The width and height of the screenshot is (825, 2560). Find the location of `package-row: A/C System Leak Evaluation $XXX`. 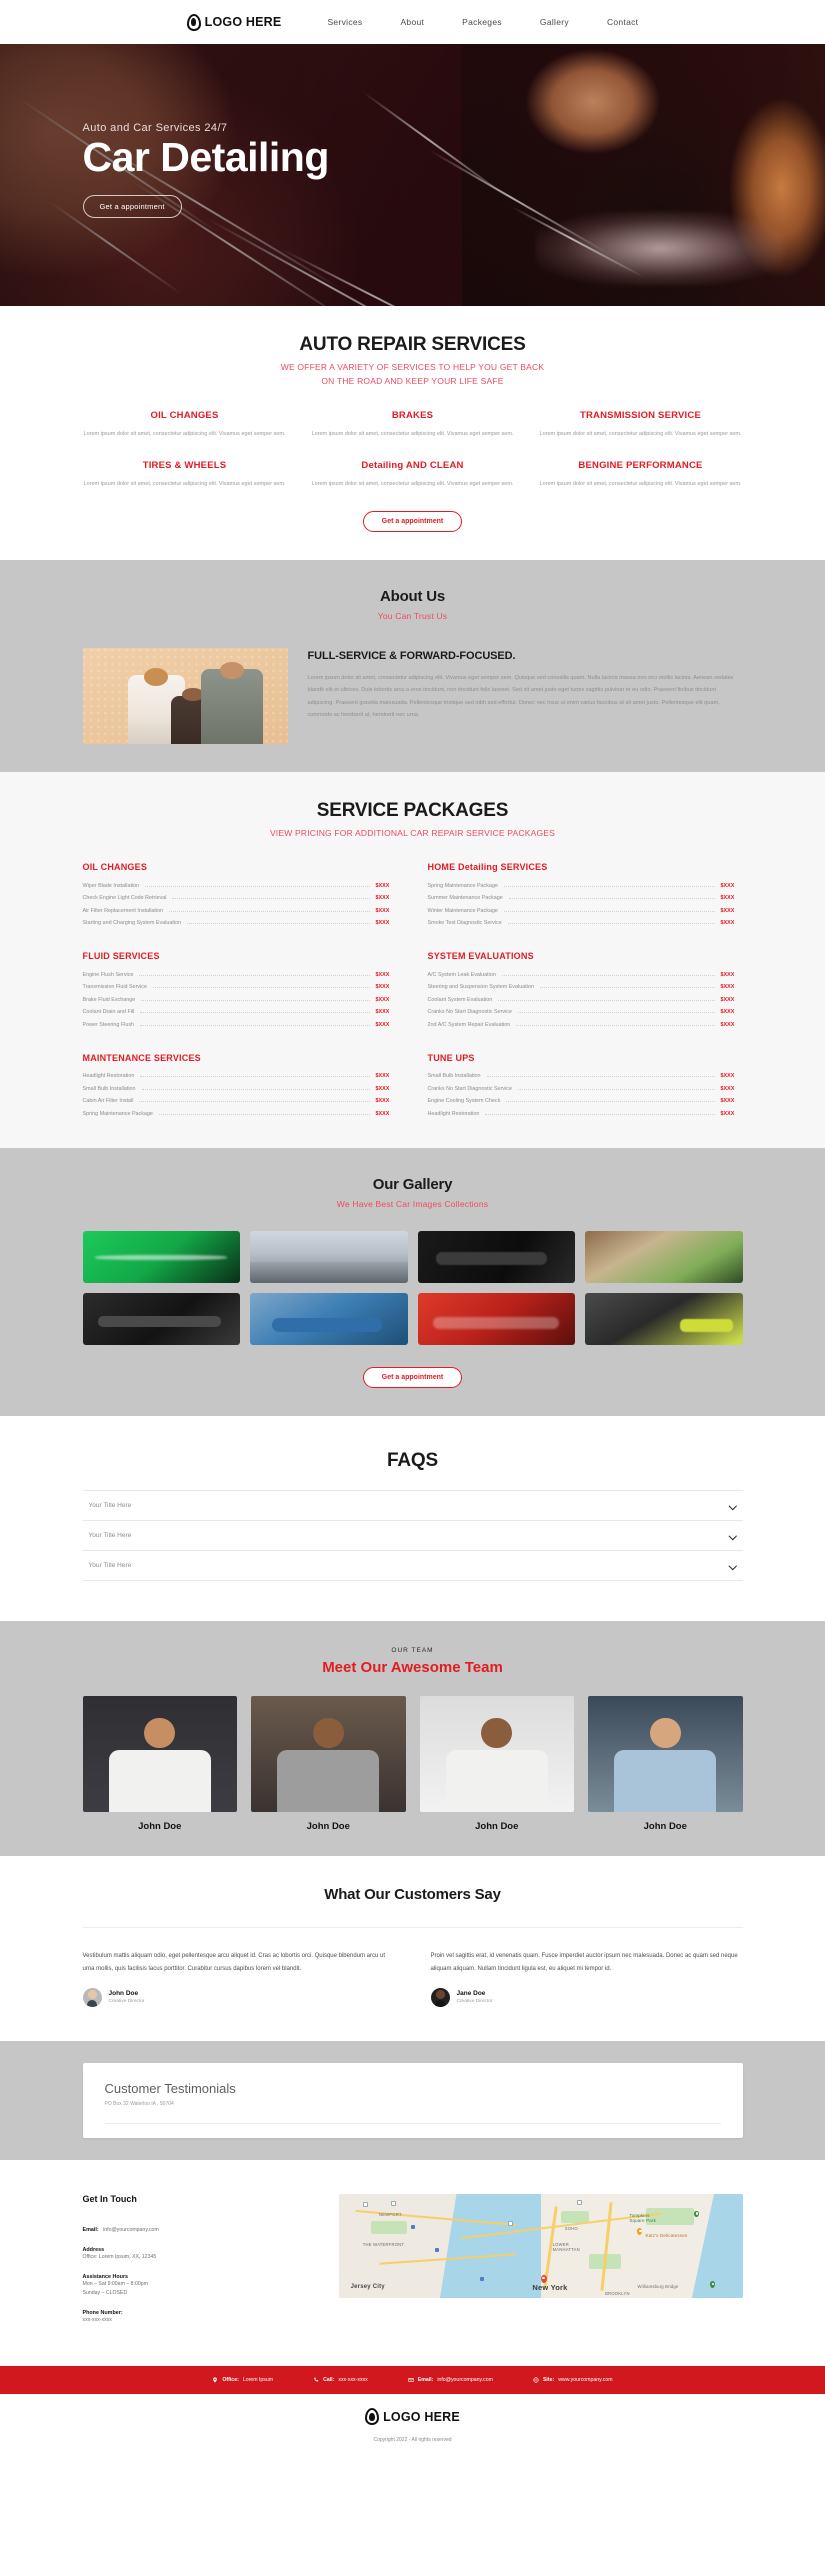

package-row: A/C System Leak Evaluation $XXX is located at coordinates (585, 974).